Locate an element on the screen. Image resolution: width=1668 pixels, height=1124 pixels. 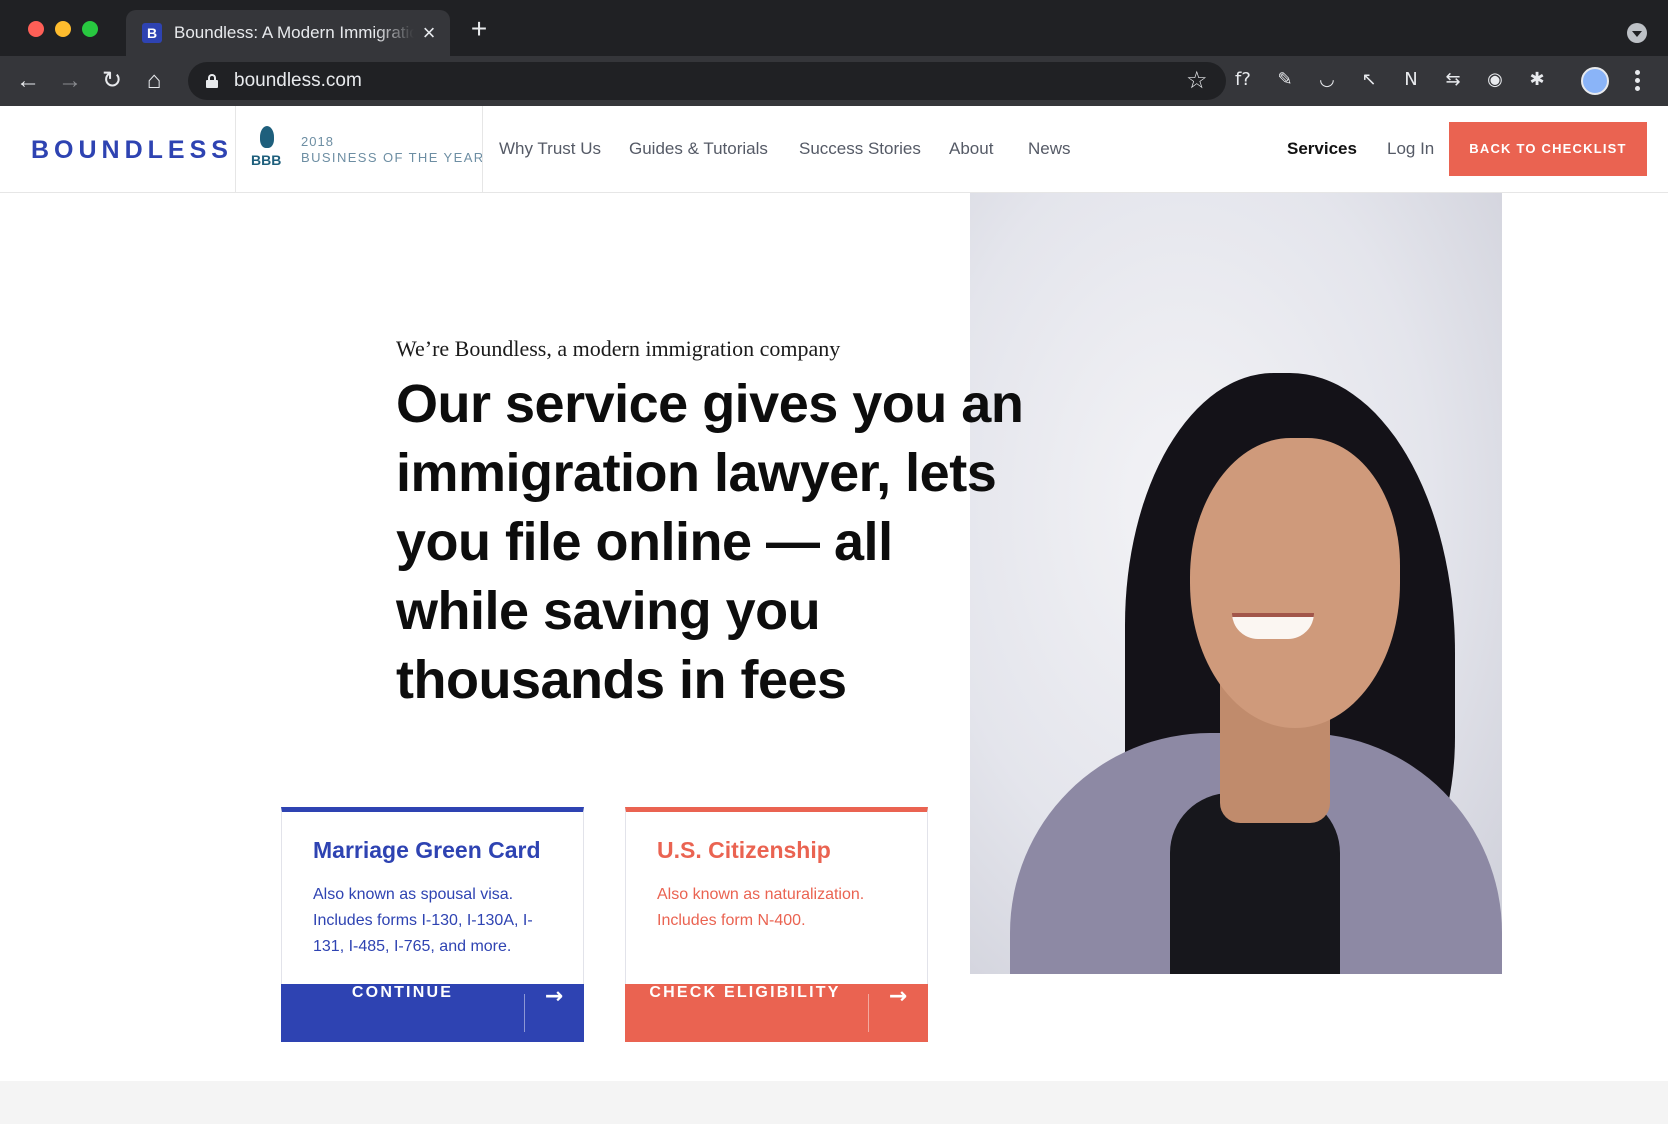
smile-extension-icon: ◡ is located at coordinates (1327, 80).